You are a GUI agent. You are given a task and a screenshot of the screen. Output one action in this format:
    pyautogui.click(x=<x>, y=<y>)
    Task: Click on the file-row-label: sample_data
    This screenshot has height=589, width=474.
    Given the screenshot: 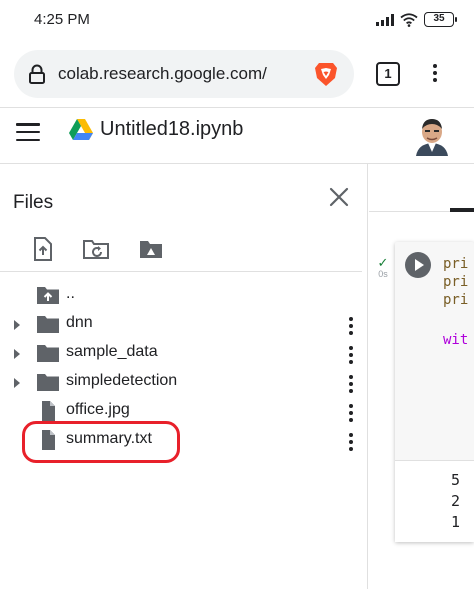 What is the action you would take?
    pyautogui.click(x=112, y=351)
    